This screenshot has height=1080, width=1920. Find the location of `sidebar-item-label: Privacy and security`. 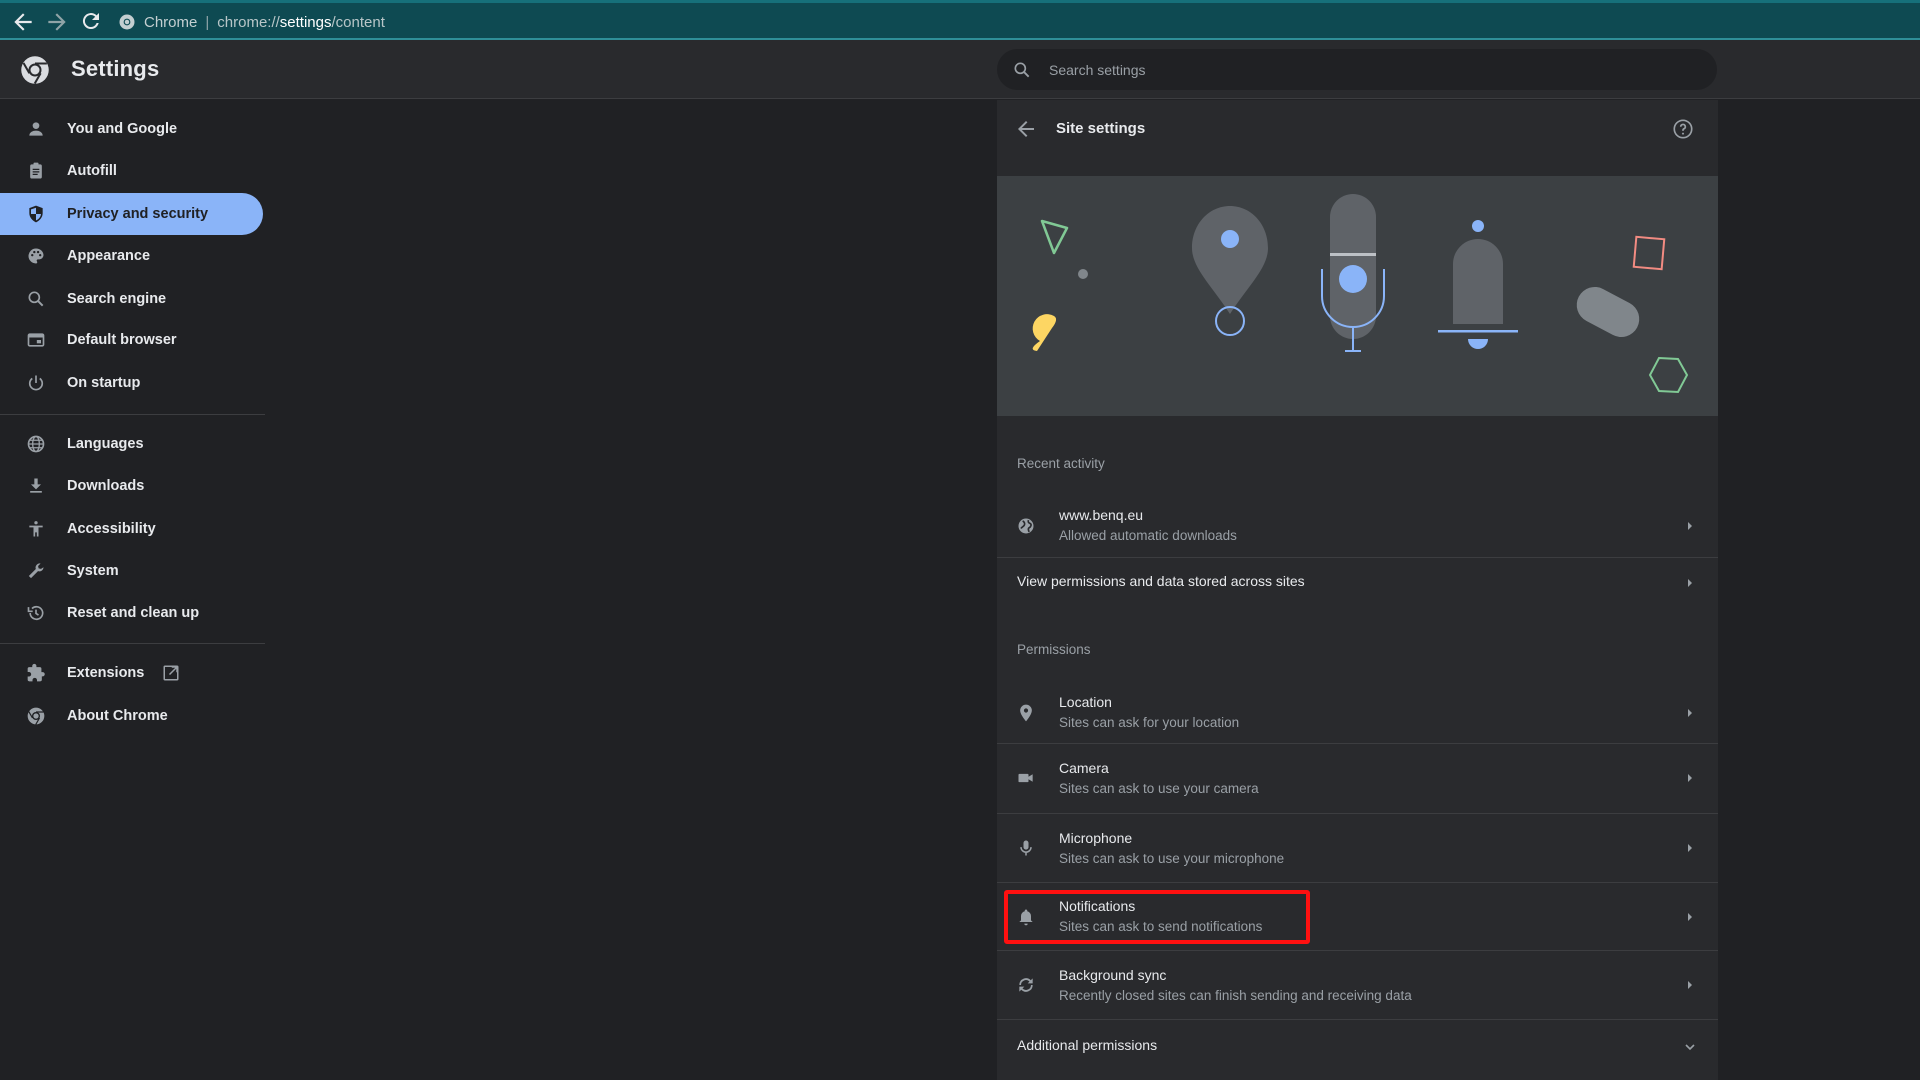

sidebar-item-label: Privacy and security is located at coordinates (138, 214).